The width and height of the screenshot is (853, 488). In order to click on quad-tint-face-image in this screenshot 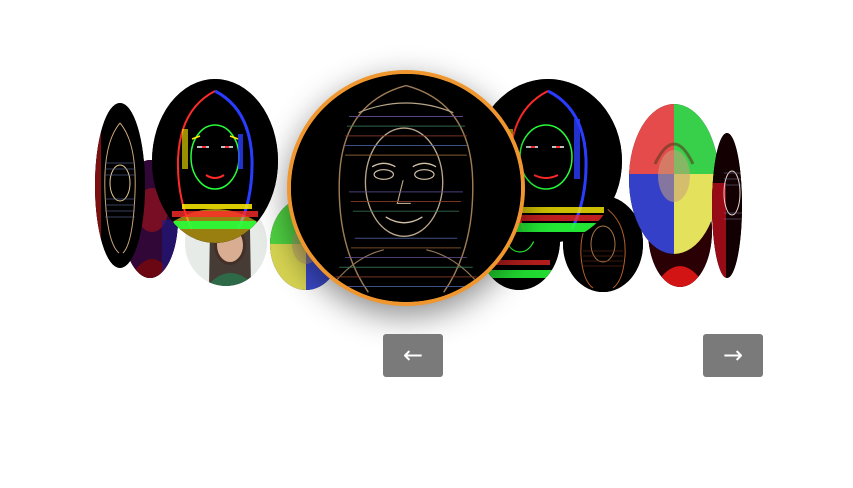, I will do `click(674, 179)`.